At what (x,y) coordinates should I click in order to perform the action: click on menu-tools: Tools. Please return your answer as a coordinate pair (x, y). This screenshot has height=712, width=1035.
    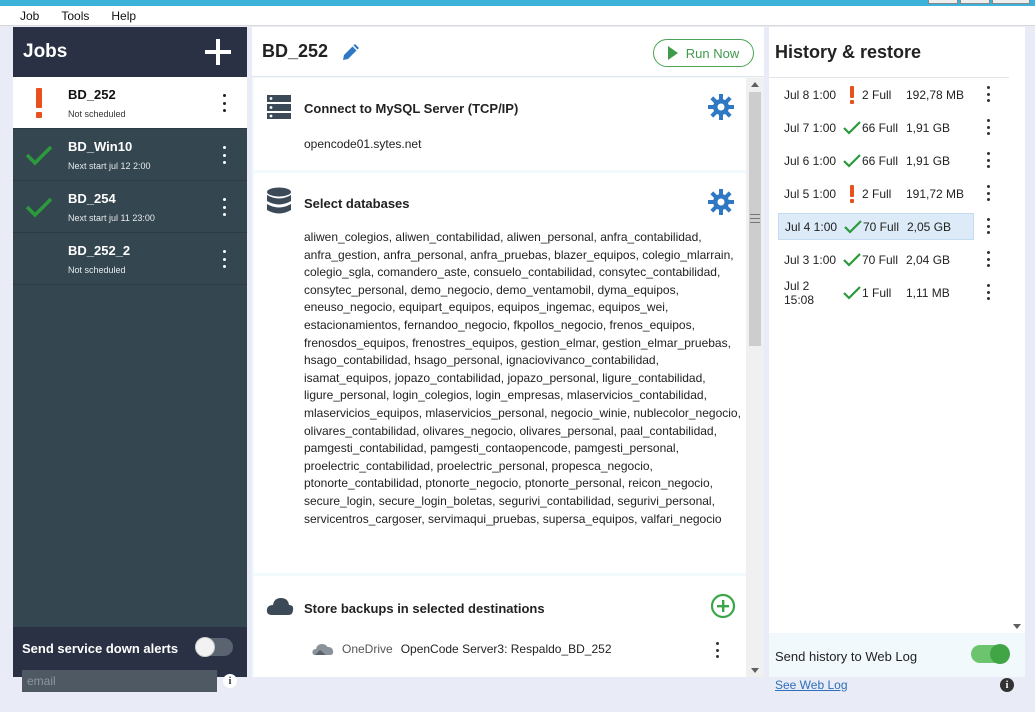
    Looking at the image, I should click on (75, 16).